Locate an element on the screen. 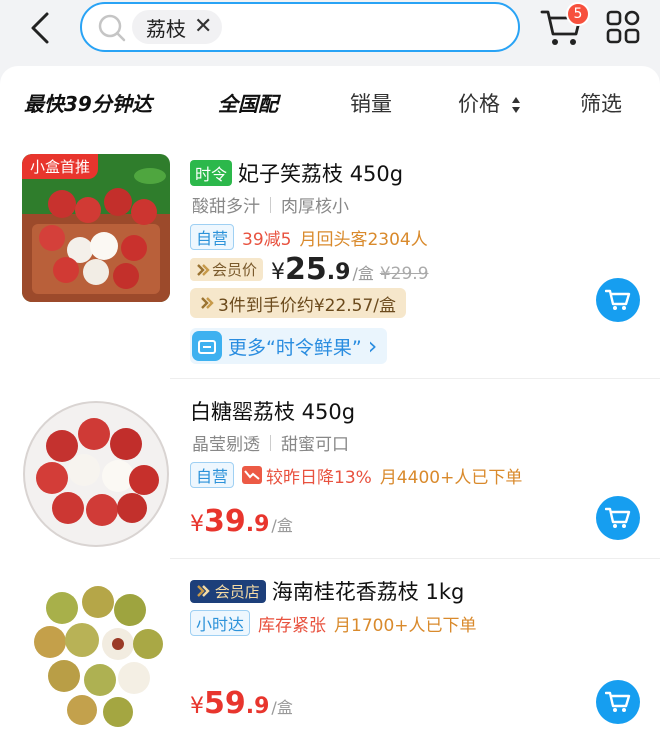 This screenshot has width=660, height=734. title-row: 时令 妃子笑荔枝 450g is located at coordinates (296, 173).